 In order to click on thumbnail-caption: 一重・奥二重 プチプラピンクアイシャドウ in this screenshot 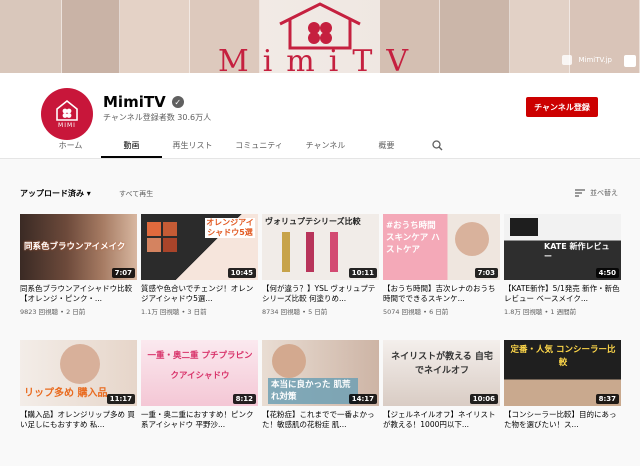, I will do `click(200, 366)`.